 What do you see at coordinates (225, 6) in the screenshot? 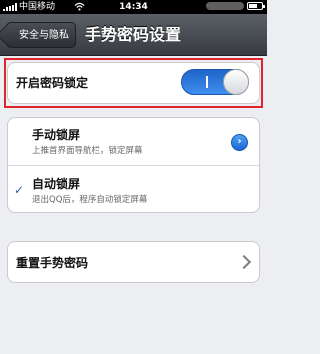
I see `blurred-status` at bounding box center [225, 6].